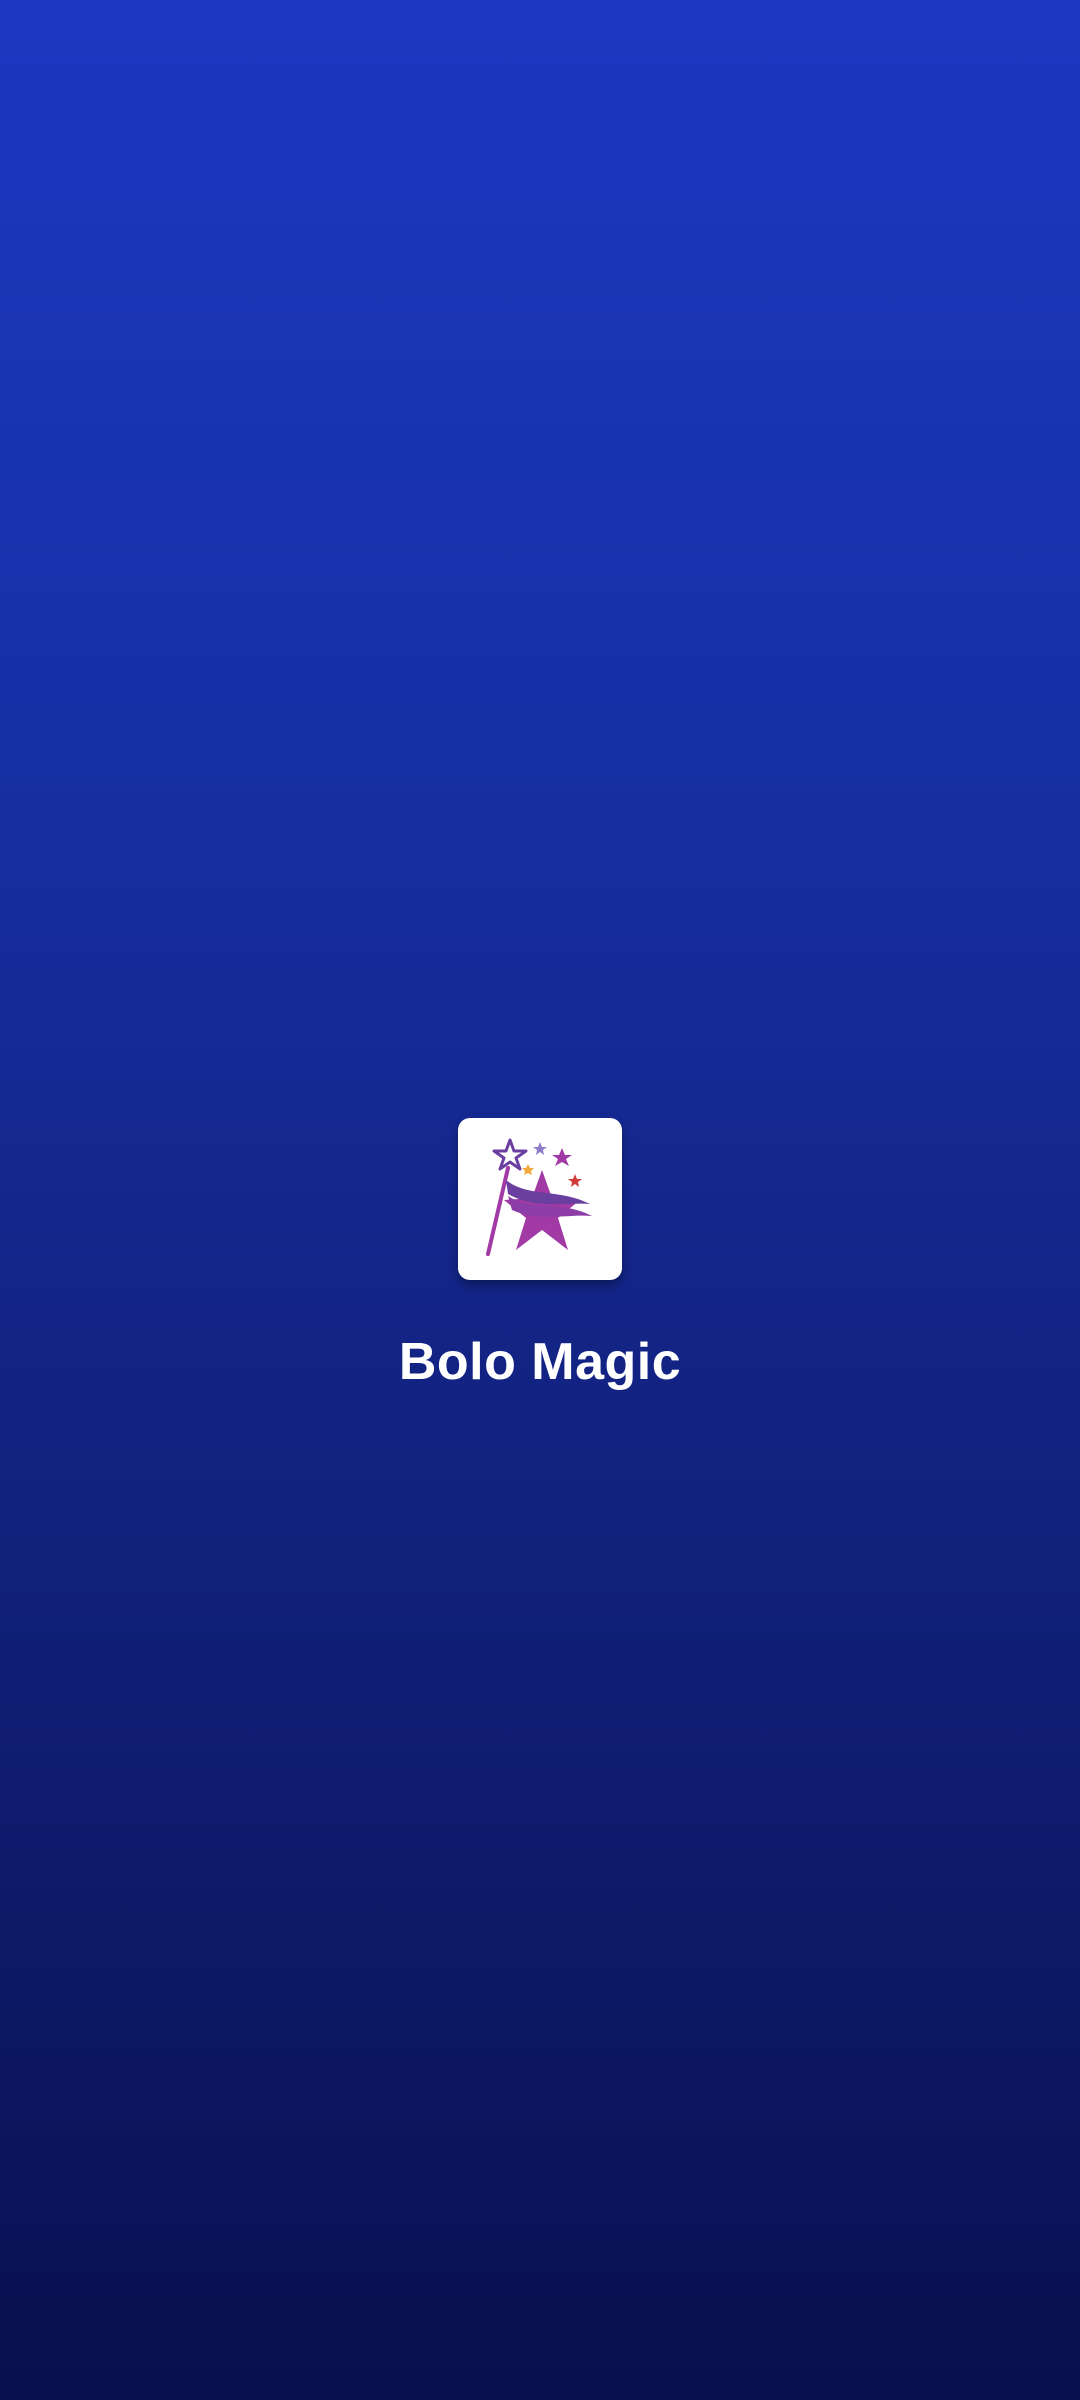  I want to click on app-name: Bolo Magic, so click(540, 1362).